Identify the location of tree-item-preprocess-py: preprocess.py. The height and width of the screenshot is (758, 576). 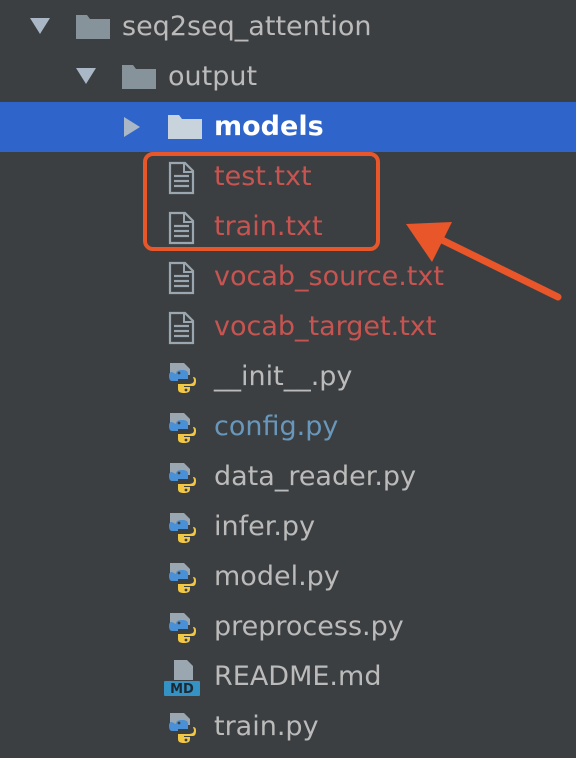
(288, 627).